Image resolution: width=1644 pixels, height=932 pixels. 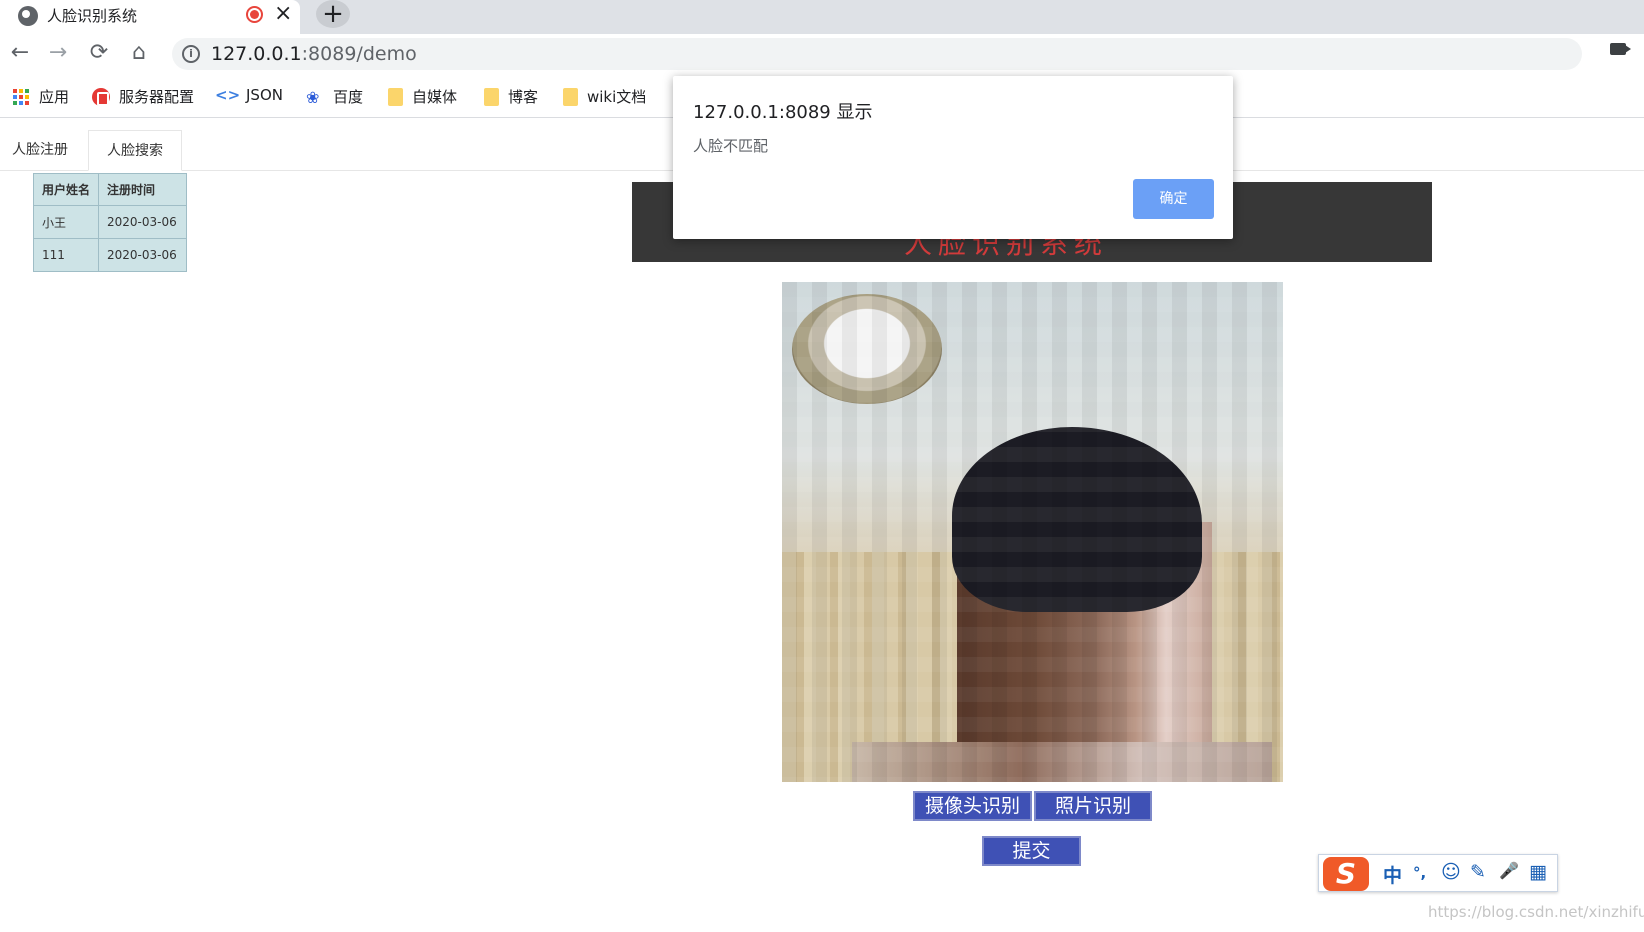 What do you see at coordinates (822, 17) in the screenshot?
I see `browser-tab-strip: 人脸识别系统 × +` at bounding box center [822, 17].